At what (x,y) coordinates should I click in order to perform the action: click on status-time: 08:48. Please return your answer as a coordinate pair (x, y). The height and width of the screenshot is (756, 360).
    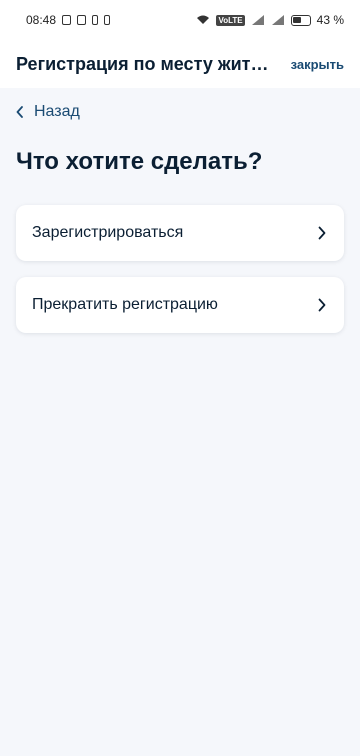
    Looking at the image, I should click on (41, 20).